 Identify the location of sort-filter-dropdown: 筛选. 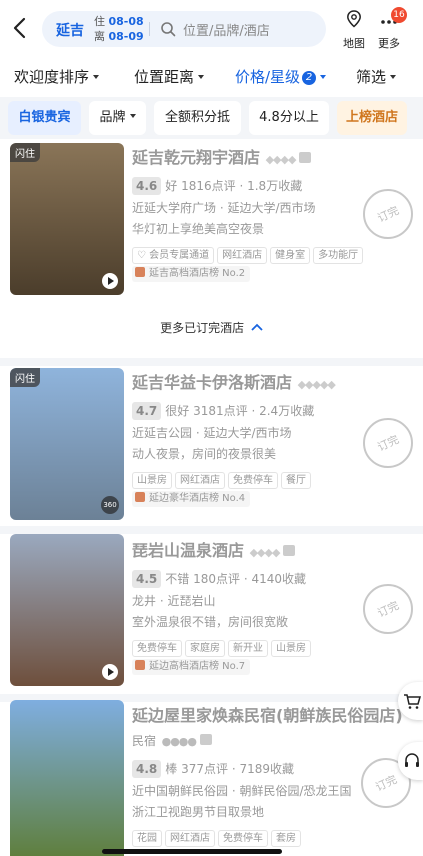
(376, 76).